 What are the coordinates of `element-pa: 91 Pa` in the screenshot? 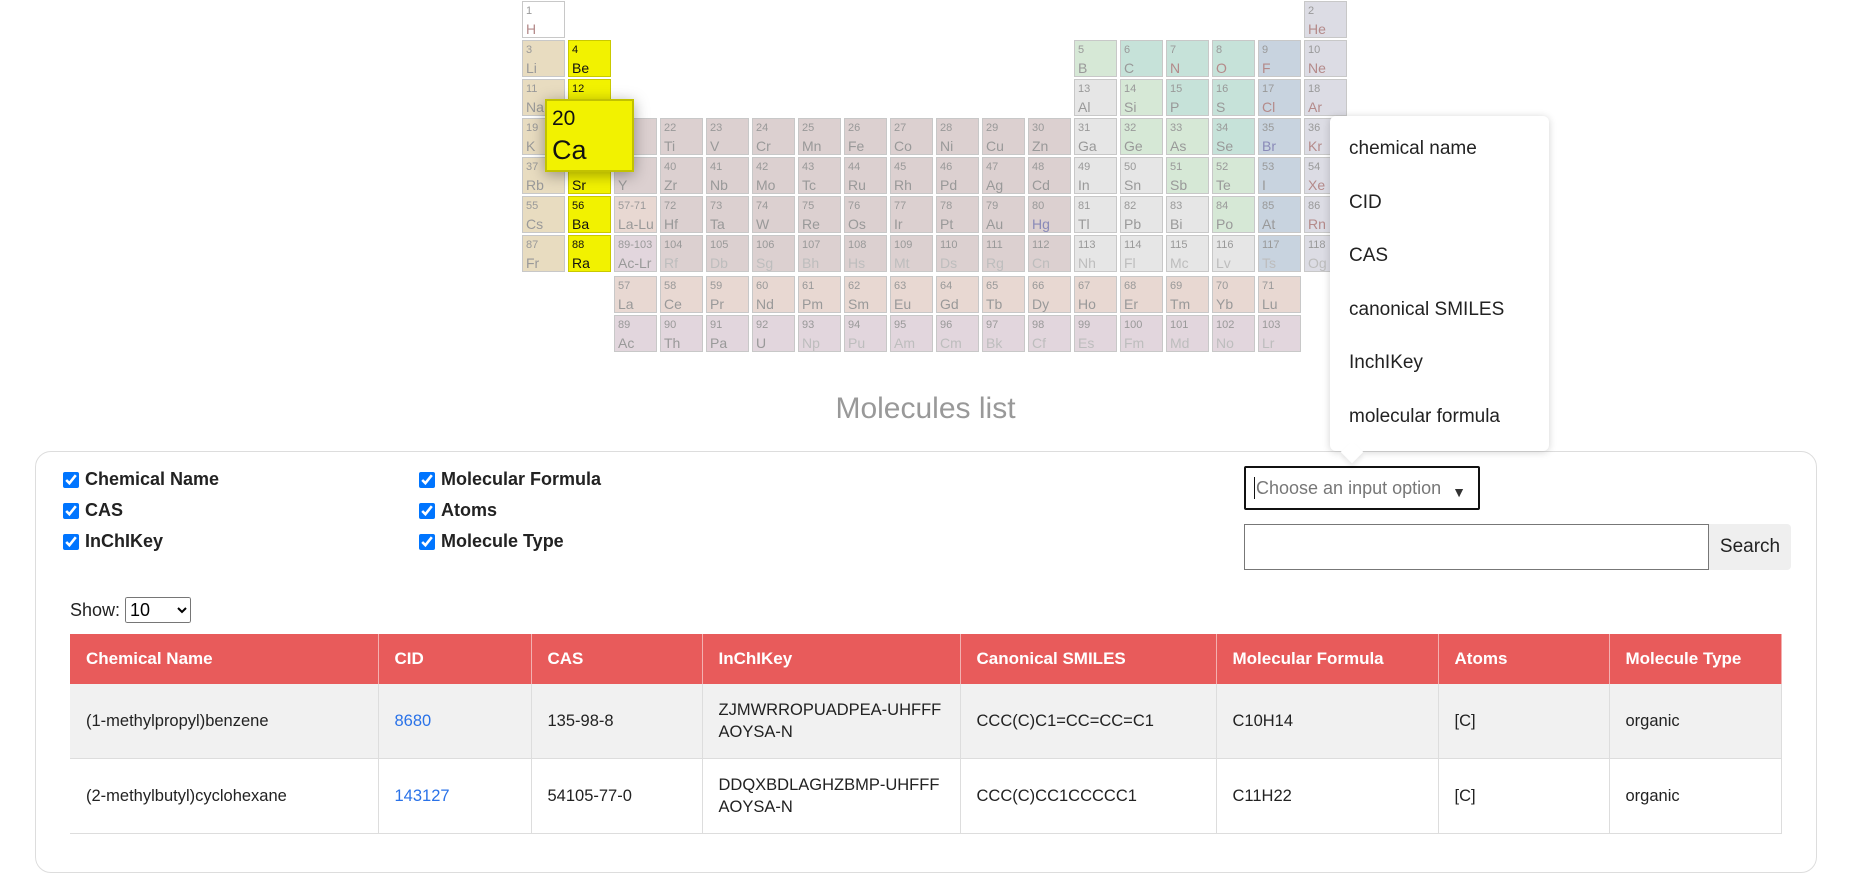 It's located at (727, 333).